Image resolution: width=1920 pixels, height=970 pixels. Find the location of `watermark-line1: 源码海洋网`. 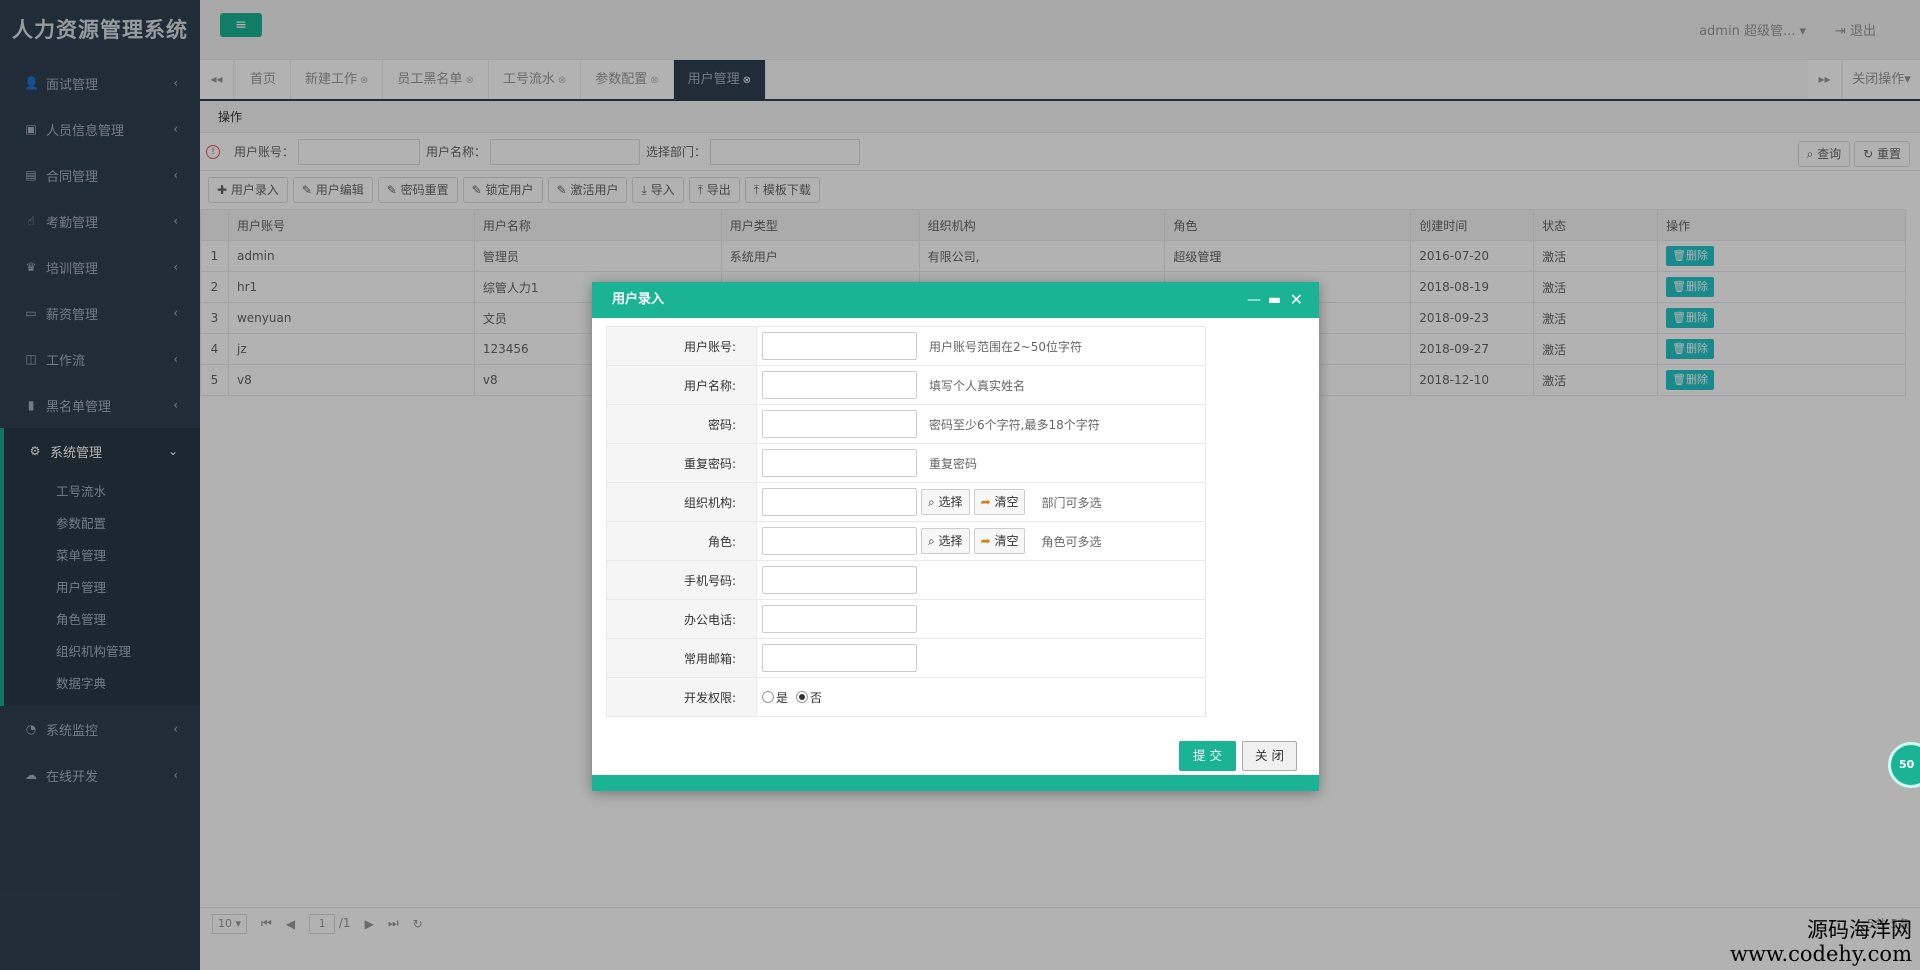

watermark-line1: 源码海洋网 is located at coordinates (1859, 930).